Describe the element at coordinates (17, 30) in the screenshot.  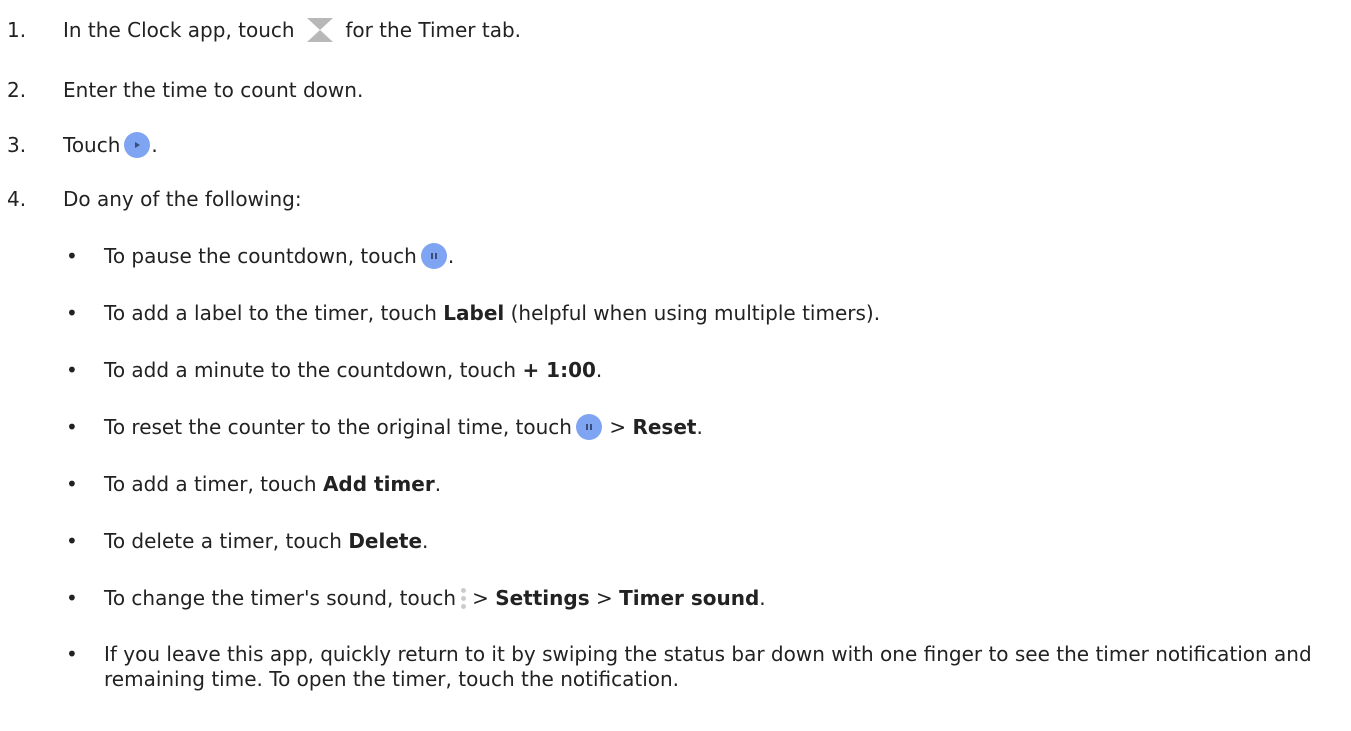
I see `step-number: 1.` at that location.